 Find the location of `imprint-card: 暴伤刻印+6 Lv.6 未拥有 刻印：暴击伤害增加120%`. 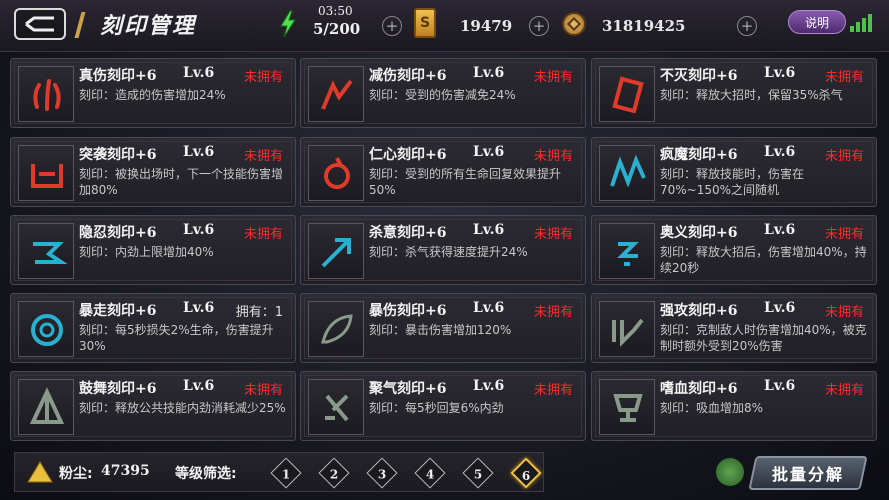

imprint-card: 暴伤刻印+6 Lv.6 未拥有 刻印：暴击伤害增加120% is located at coordinates (443, 328).